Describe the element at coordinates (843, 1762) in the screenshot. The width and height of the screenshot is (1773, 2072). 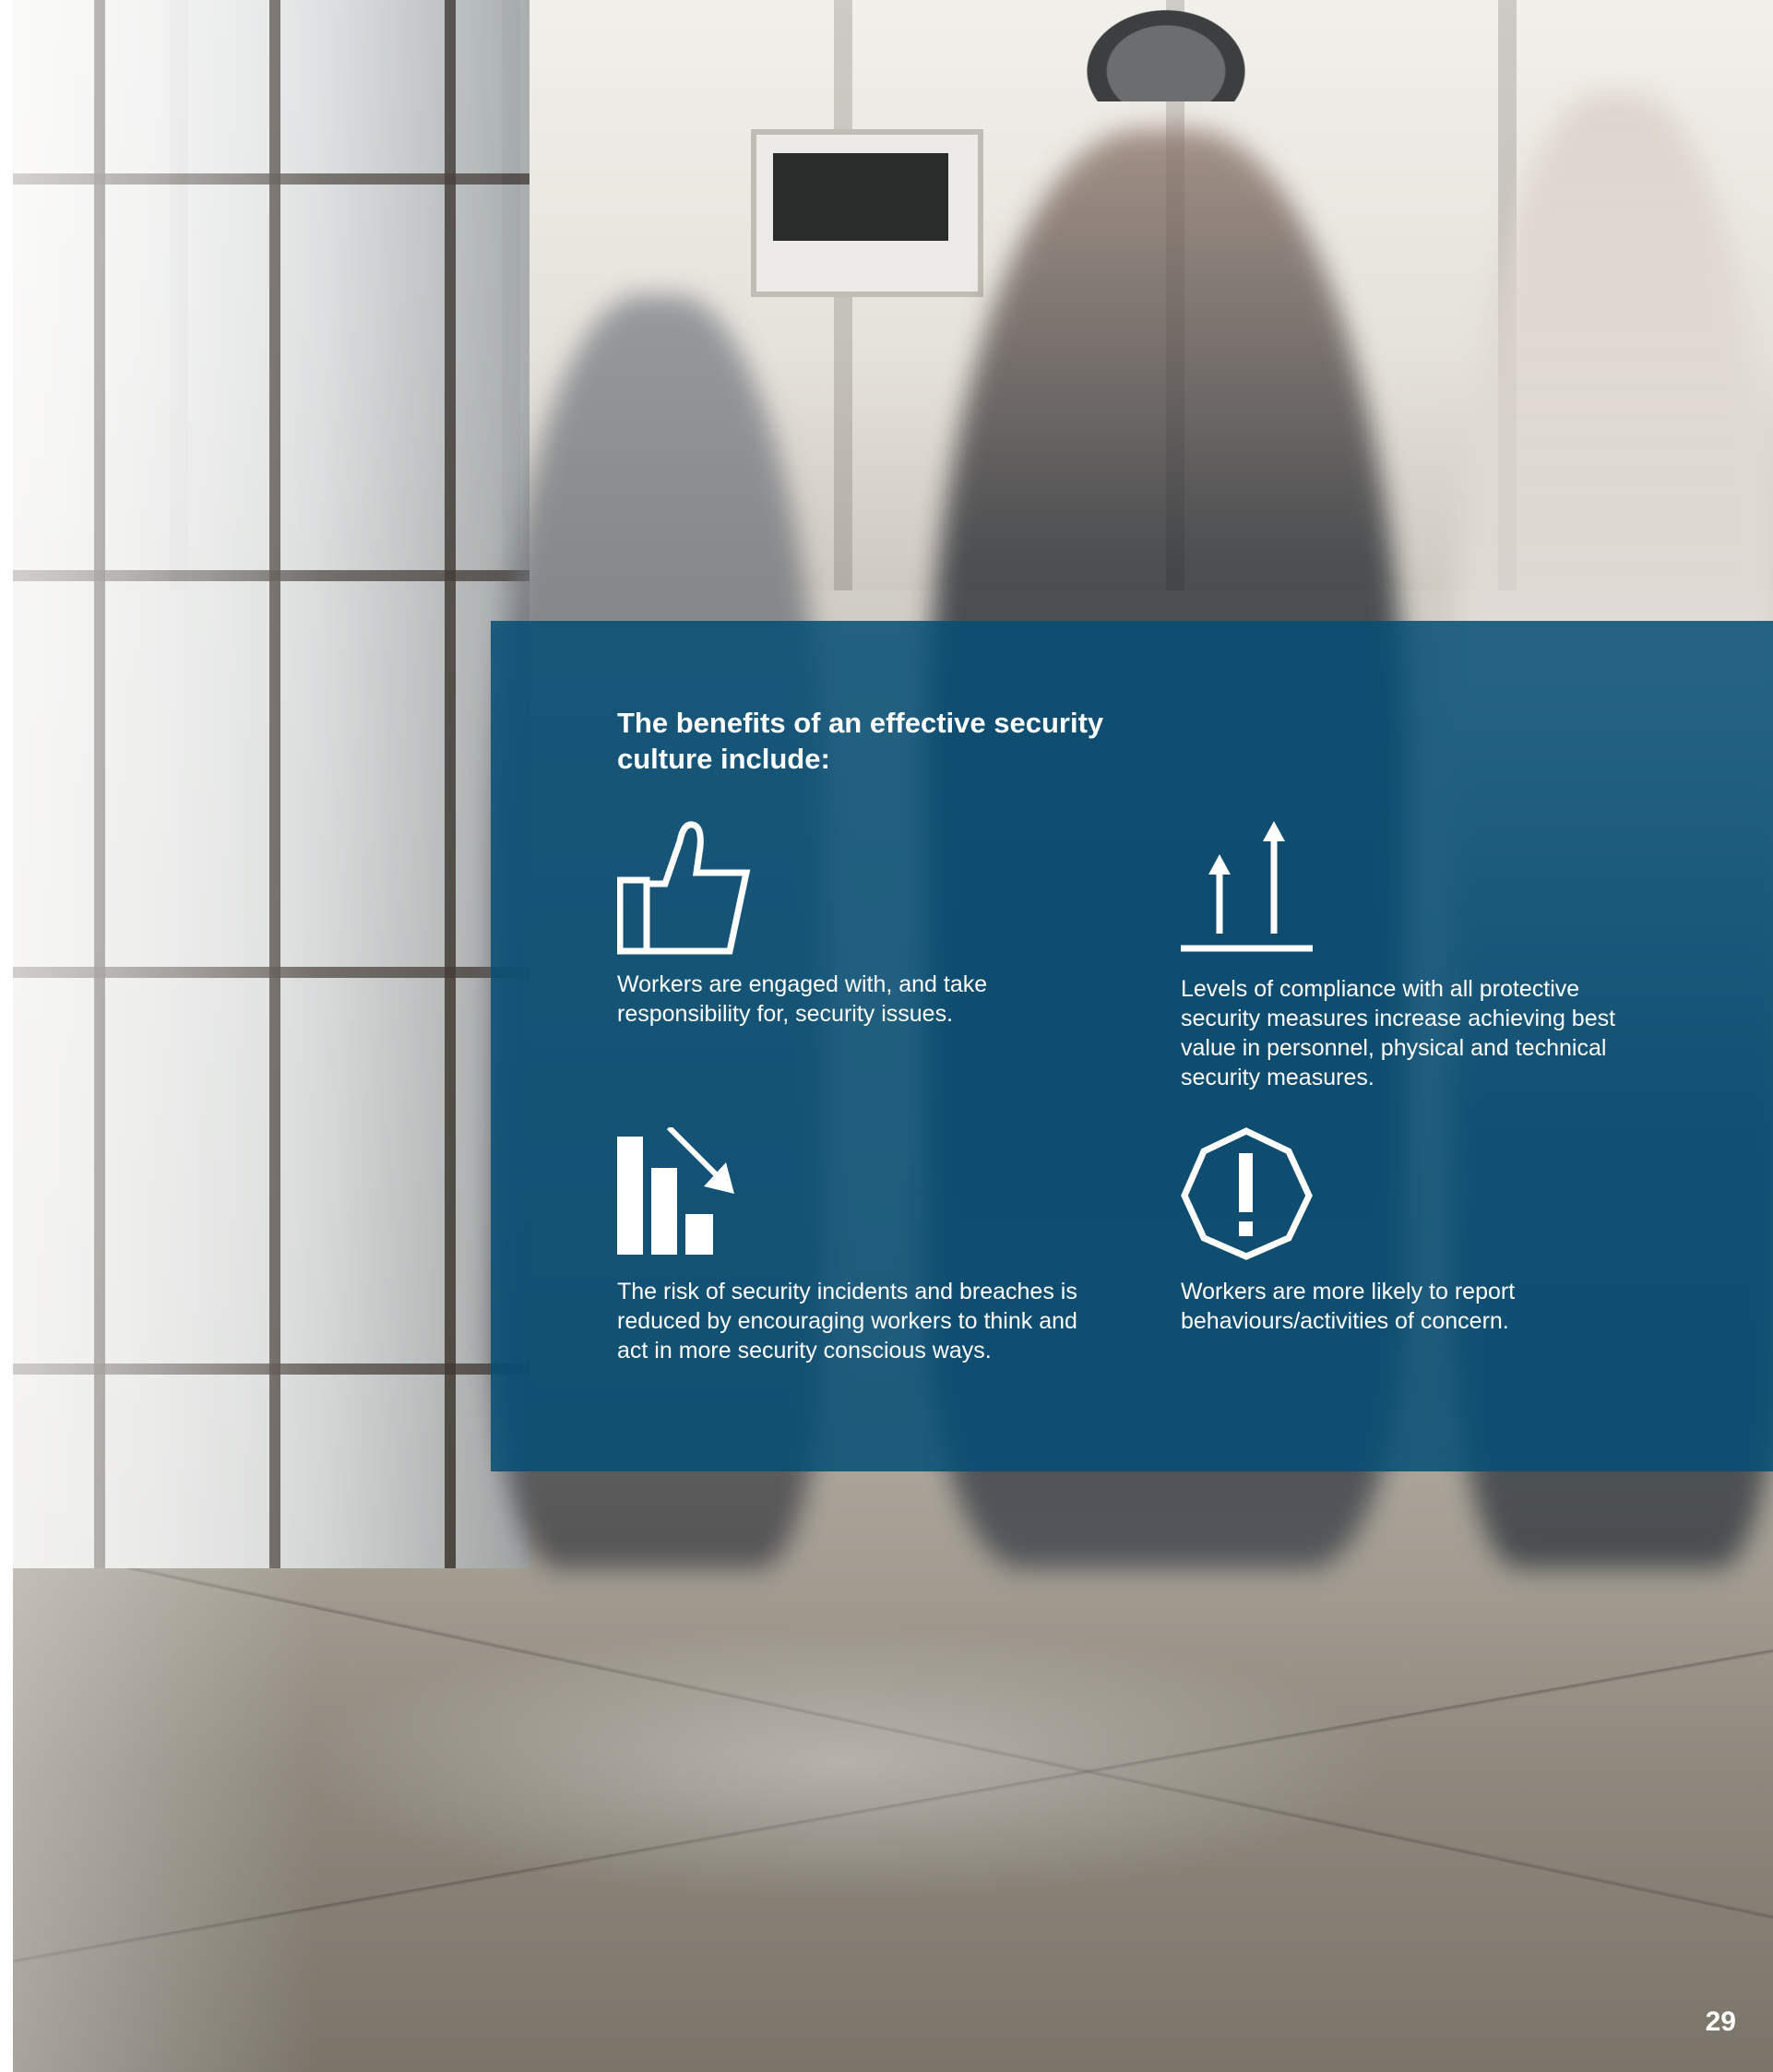
I see `background-floor-sheen` at that location.